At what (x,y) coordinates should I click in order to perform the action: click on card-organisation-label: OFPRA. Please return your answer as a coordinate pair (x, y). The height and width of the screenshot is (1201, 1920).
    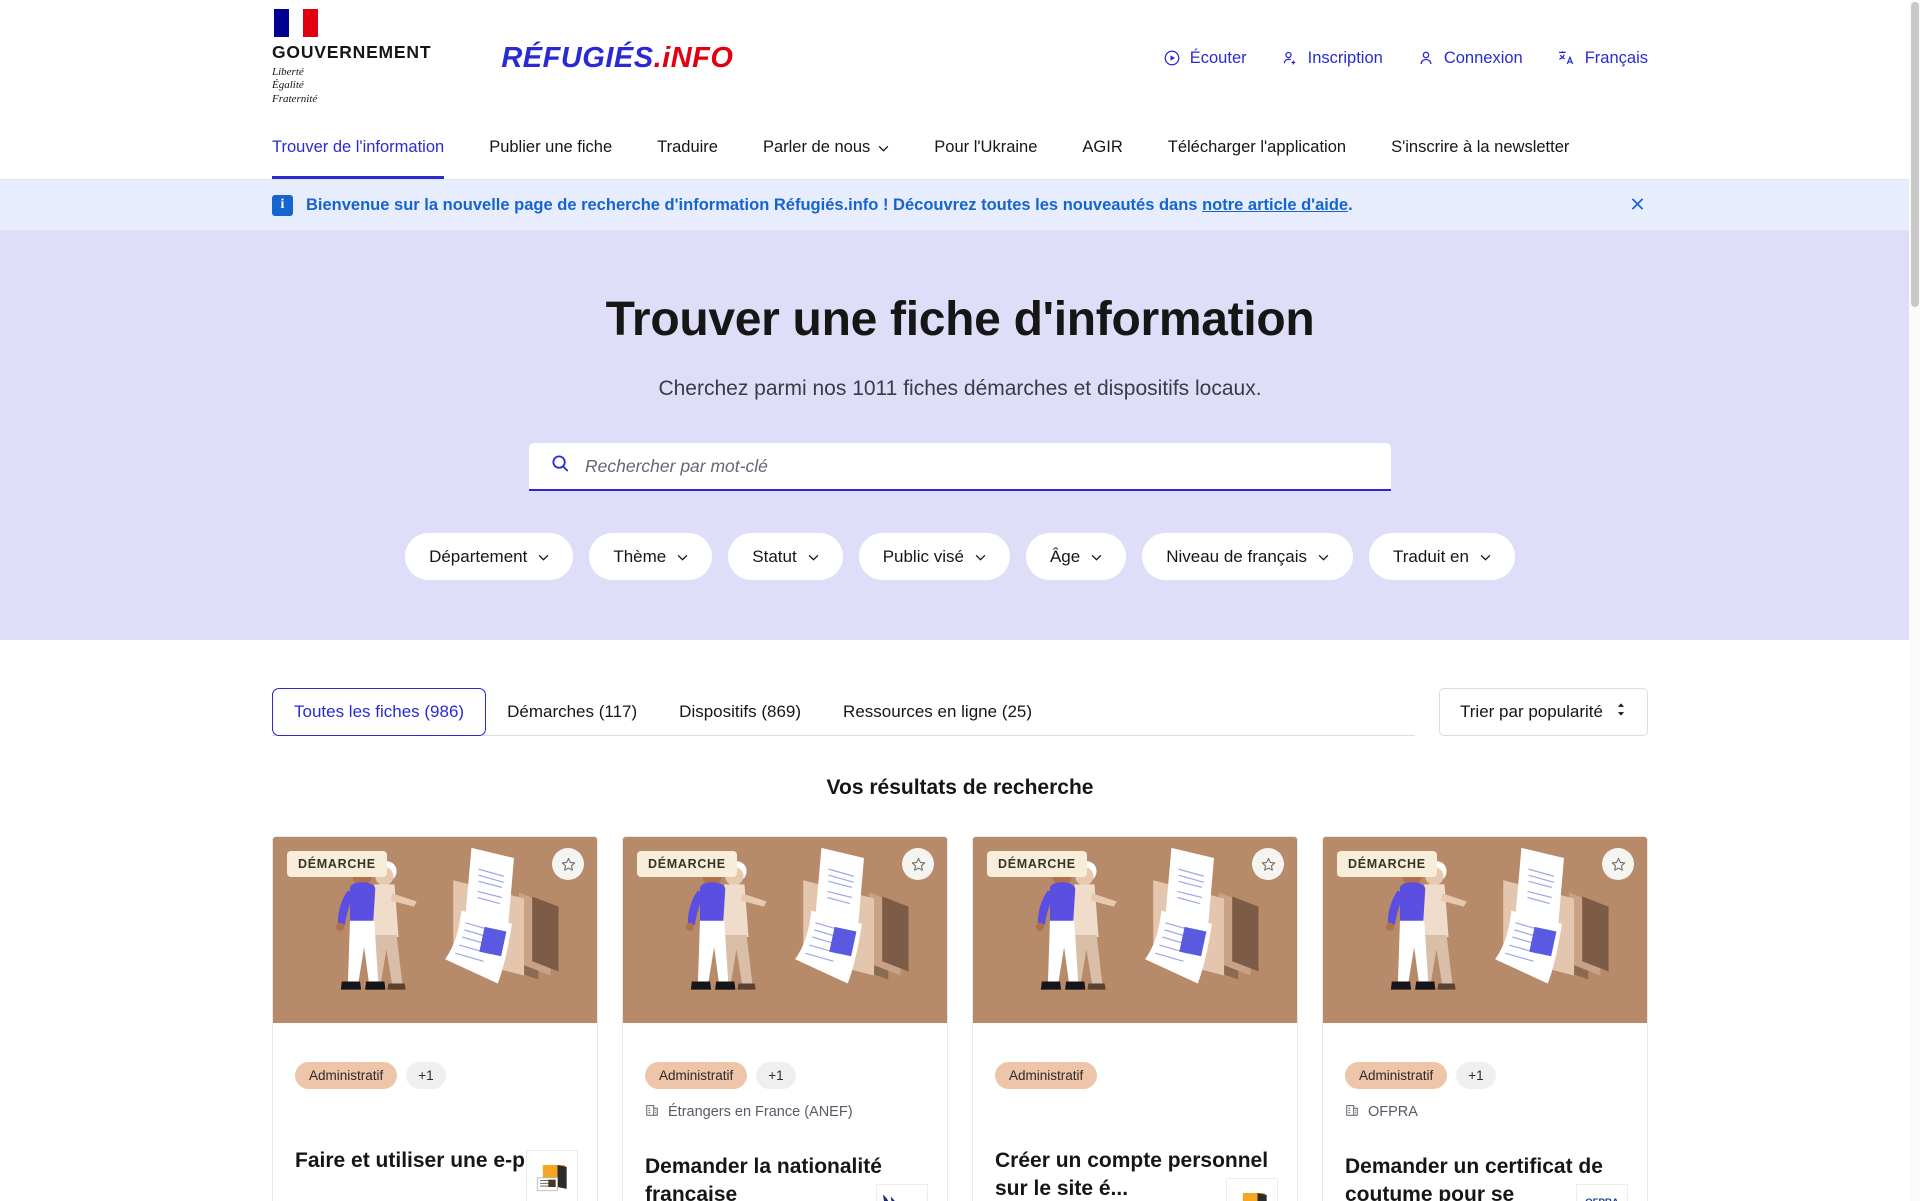
    Looking at the image, I should click on (1393, 1112).